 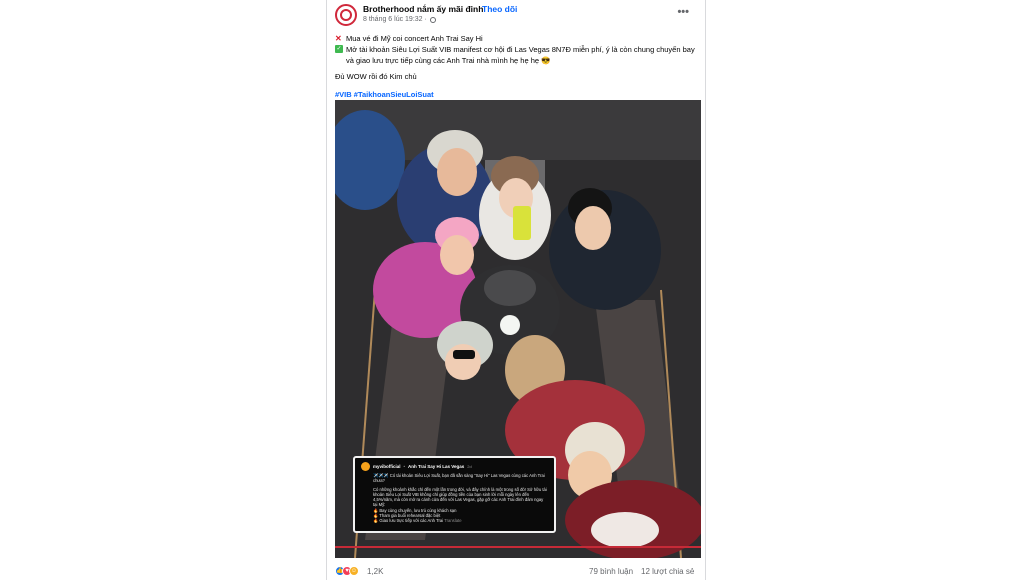 What do you see at coordinates (516, 94) in the screenshot?
I see `hashtags: #VIB #TaikhoanSieuLoiSuat` at bounding box center [516, 94].